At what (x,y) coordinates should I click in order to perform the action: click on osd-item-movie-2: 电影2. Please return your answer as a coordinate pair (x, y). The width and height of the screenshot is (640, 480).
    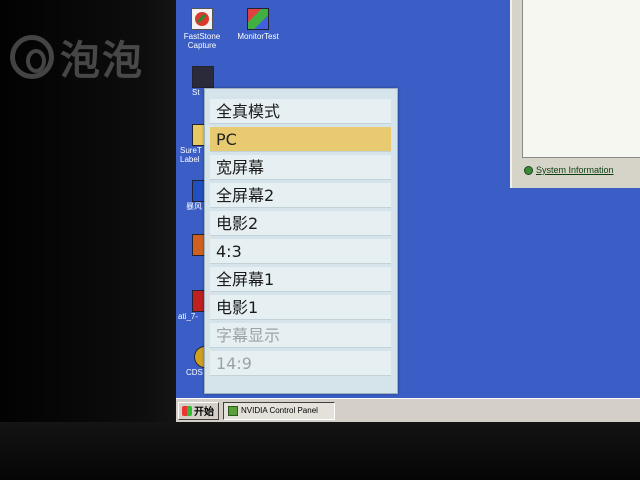
    Looking at the image, I should click on (300, 223).